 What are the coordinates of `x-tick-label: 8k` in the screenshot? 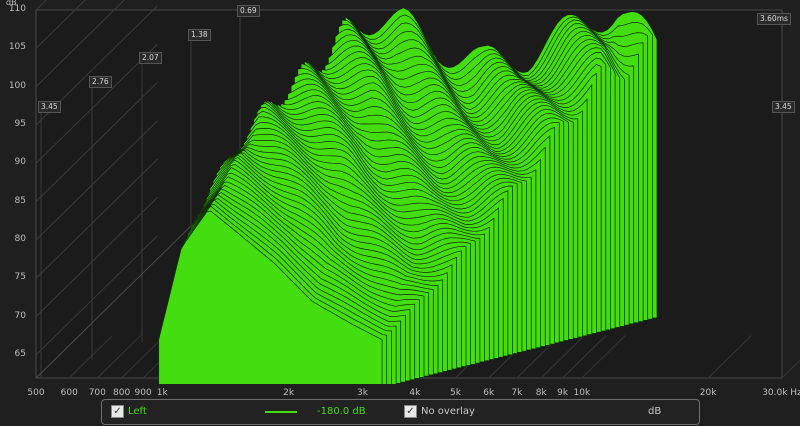 It's located at (541, 393).